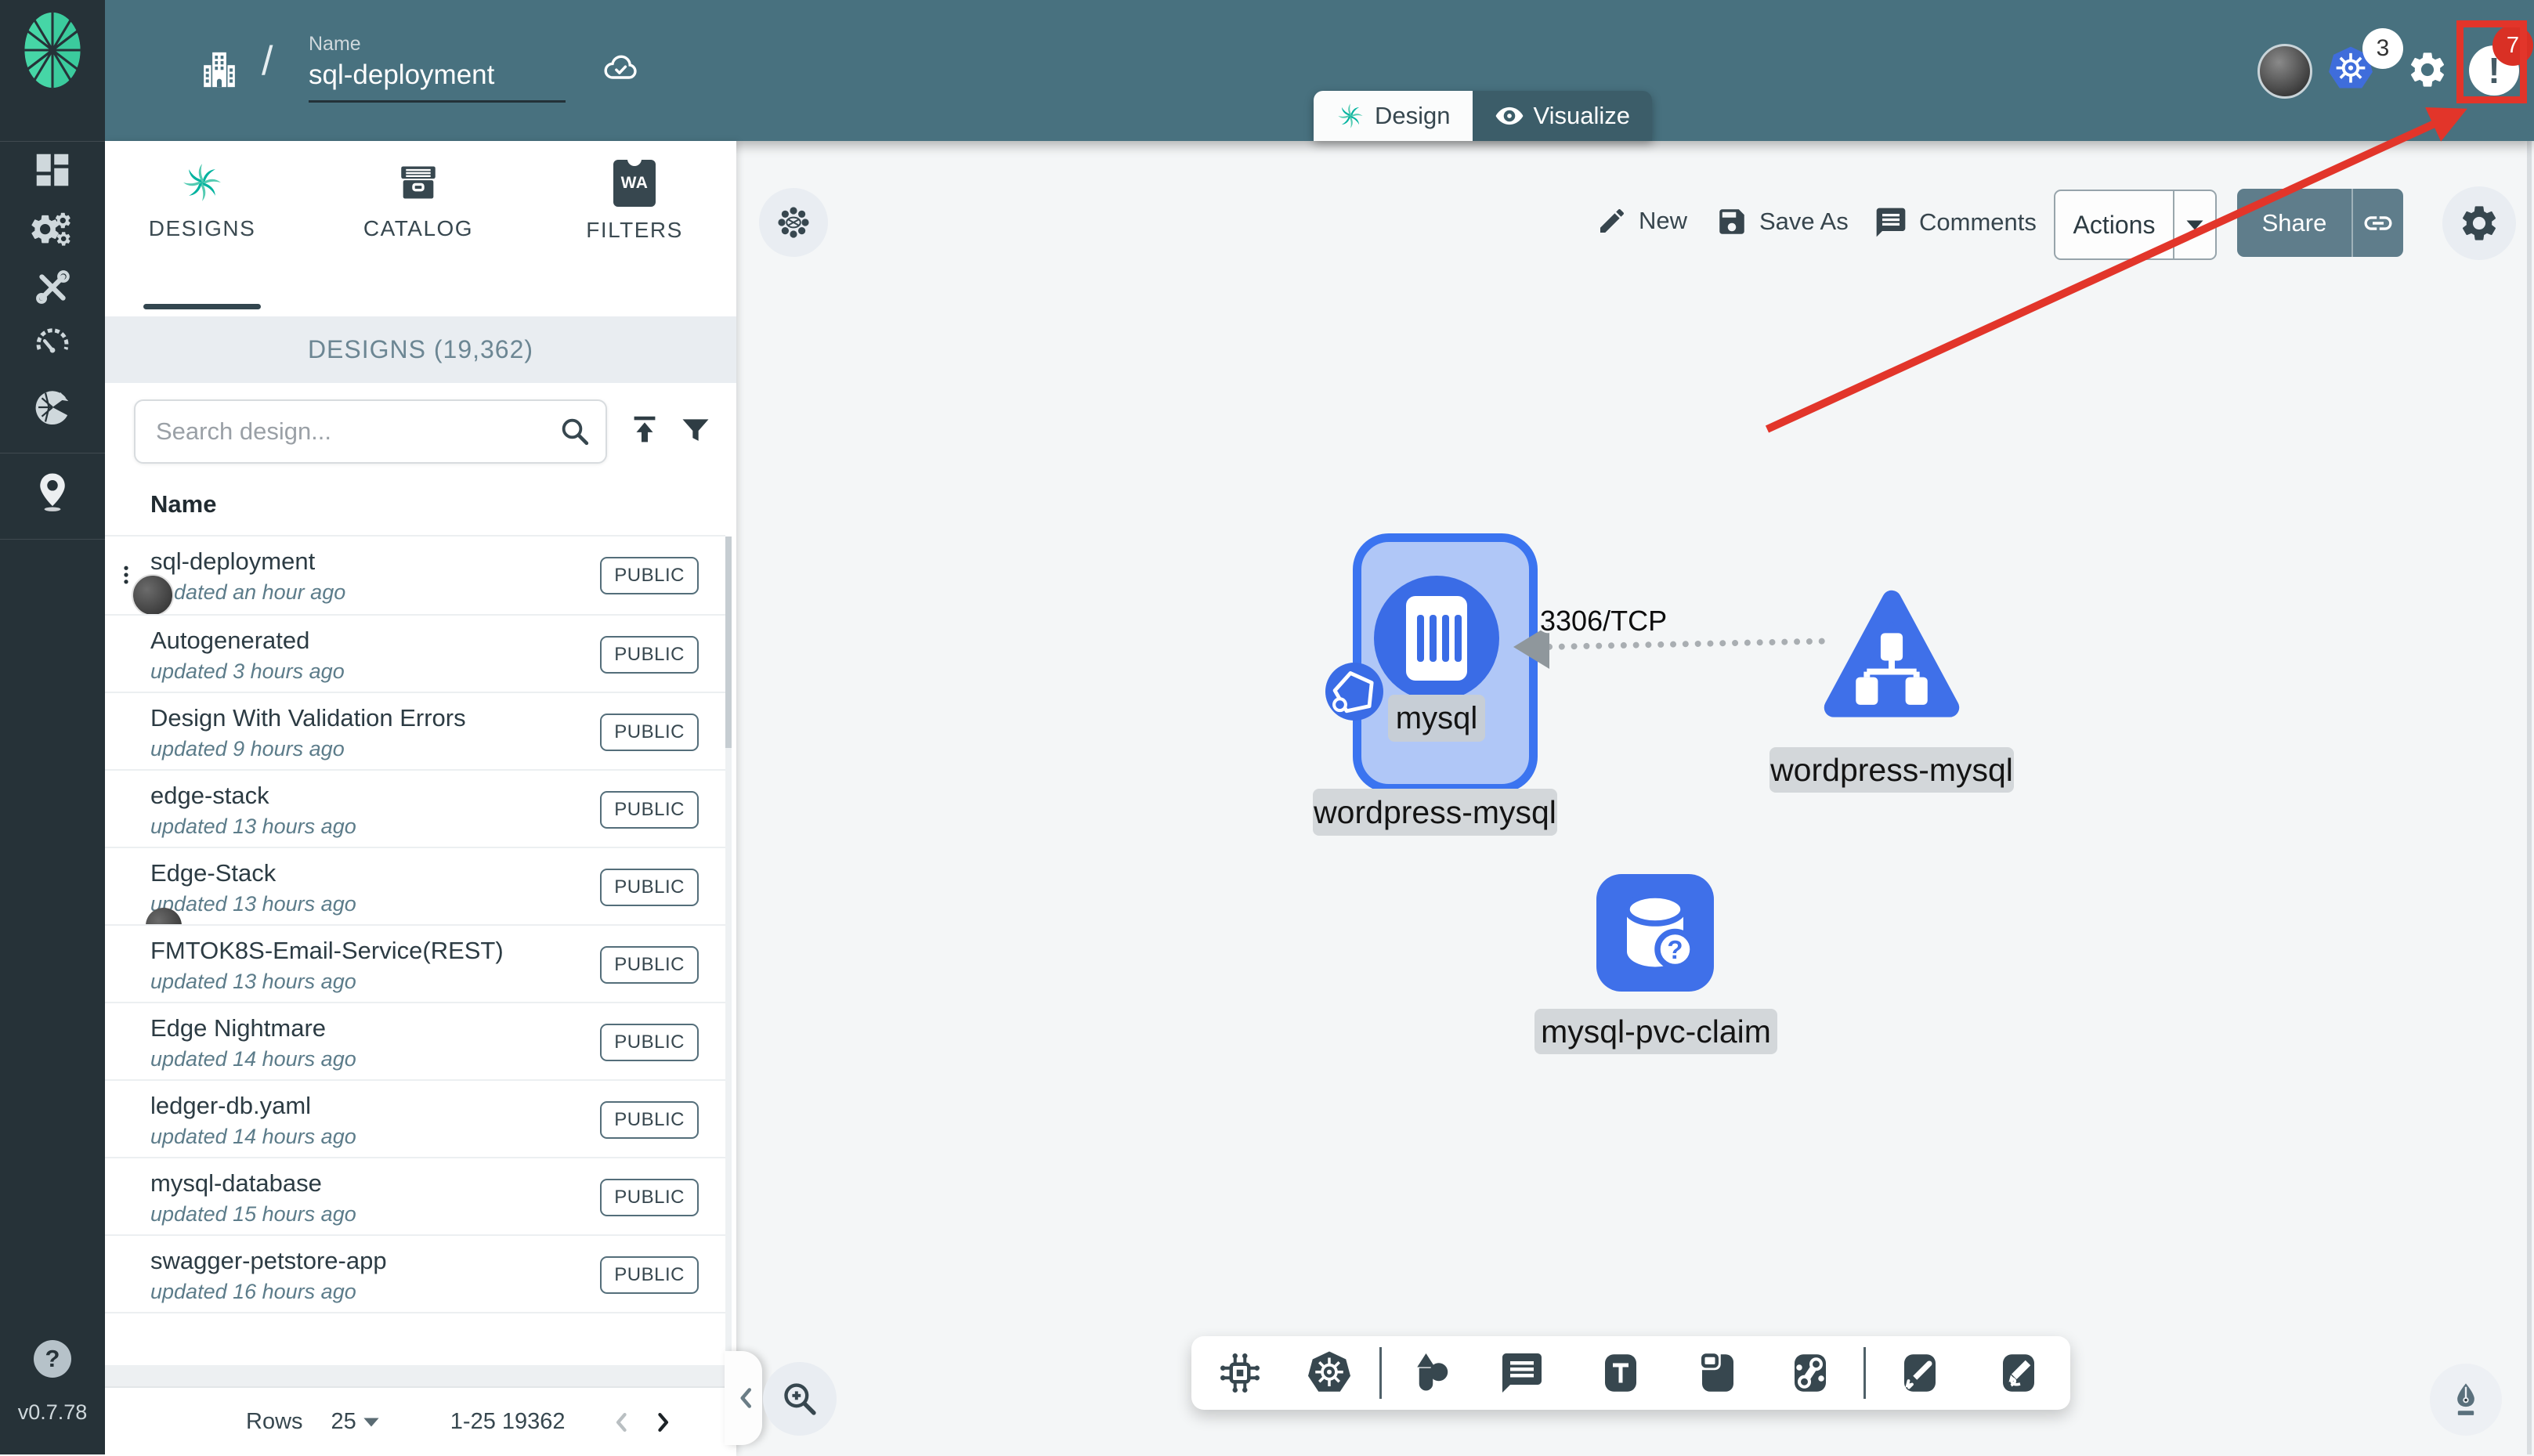 The height and width of the screenshot is (1456, 2534). Describe the element at coordinates (1892, 658) in the screenshot. I see `node-service-wordpress-mysql` at that location.